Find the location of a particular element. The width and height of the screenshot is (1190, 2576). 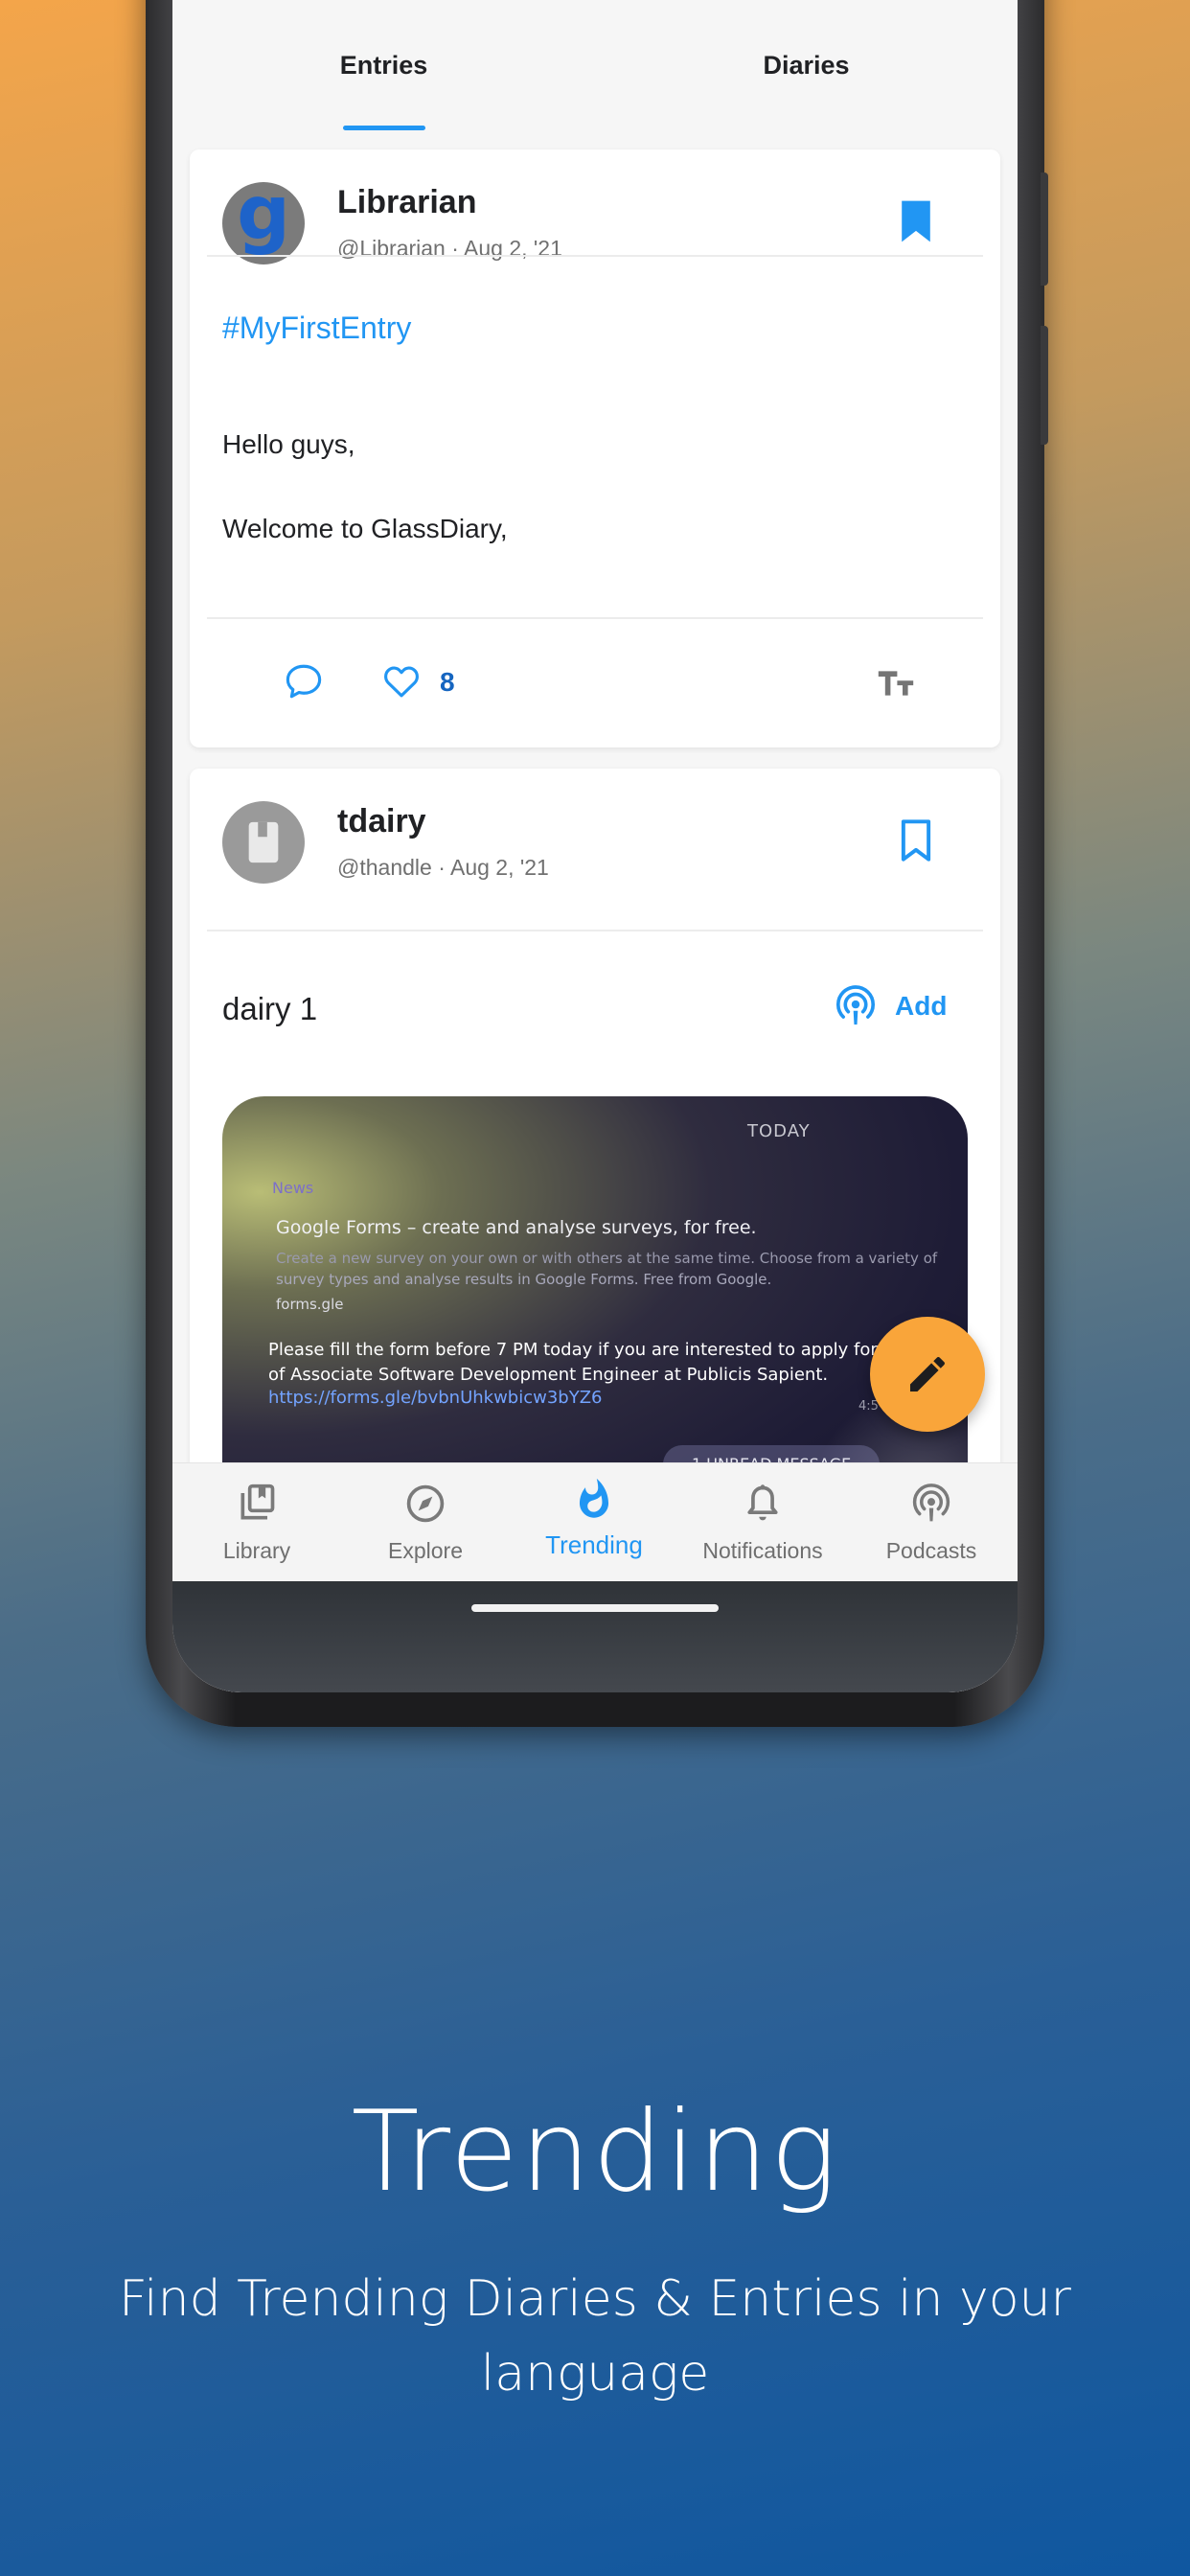

top-tab-bar: Entries Diaries is located at coordinates (595, 65).